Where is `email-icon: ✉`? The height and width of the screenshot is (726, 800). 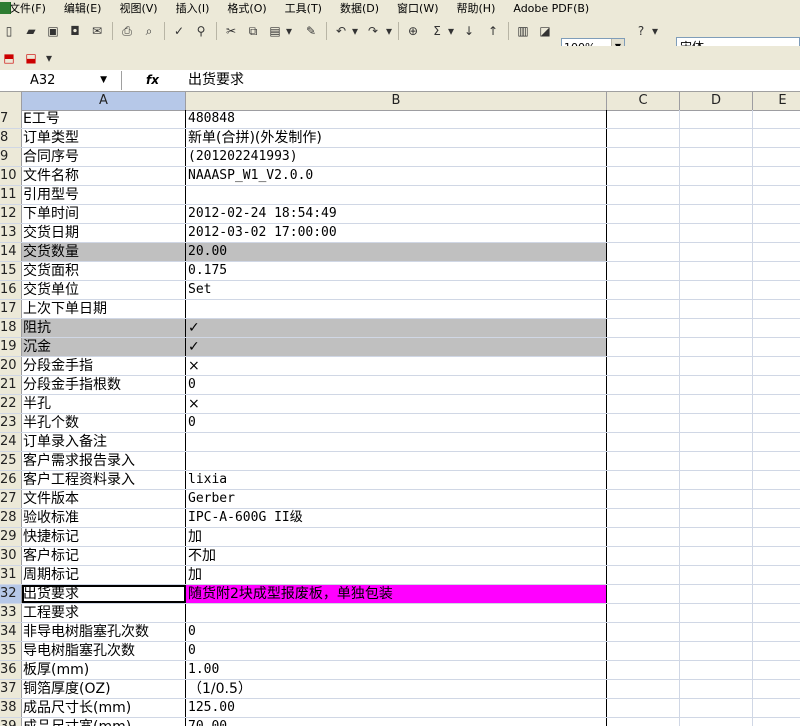 email-icon: ✉ is located at coordinates (97, 31).